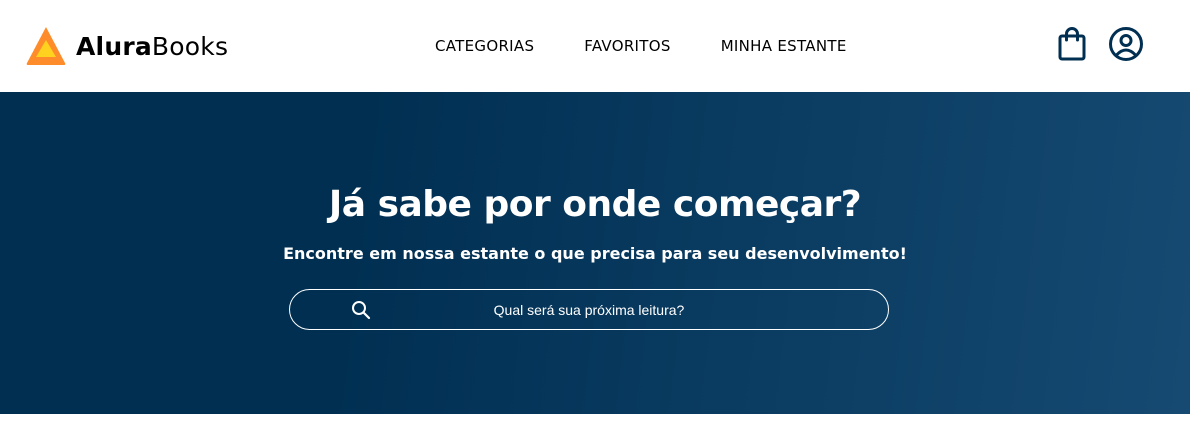 The width and height of the screenshot is (1190, 433). What do you see at coordinates (152, 46) in the screenshot?
I see `logo-text: AluraBooks` at bounding box center [152, 46].